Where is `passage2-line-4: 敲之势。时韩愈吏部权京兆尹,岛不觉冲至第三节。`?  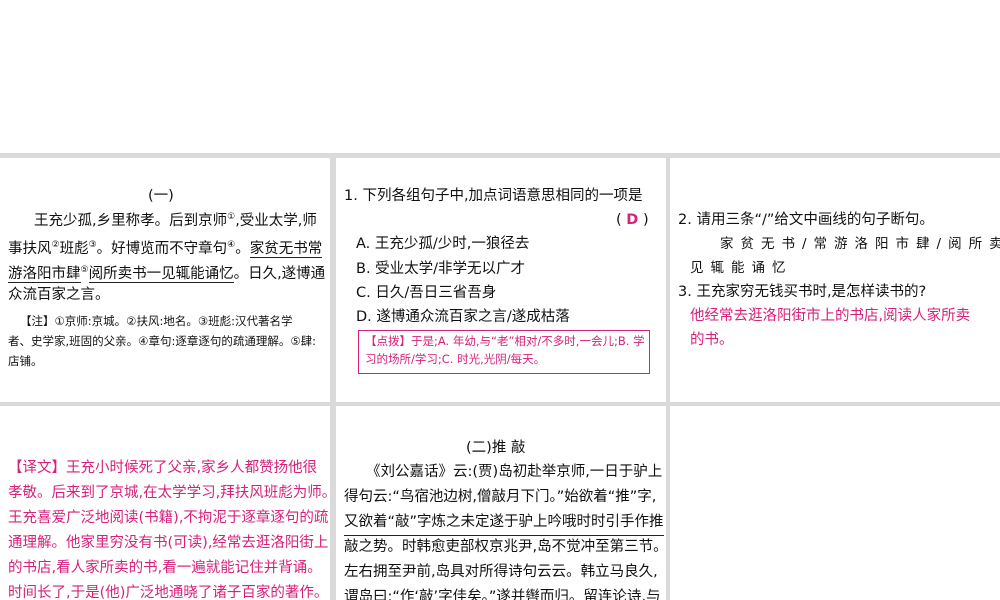
passage2-line-4: 敲之势。时韩愈吏部权京兆尹,岛不觉冲至第三节。 is located at coordinates (505, 547).